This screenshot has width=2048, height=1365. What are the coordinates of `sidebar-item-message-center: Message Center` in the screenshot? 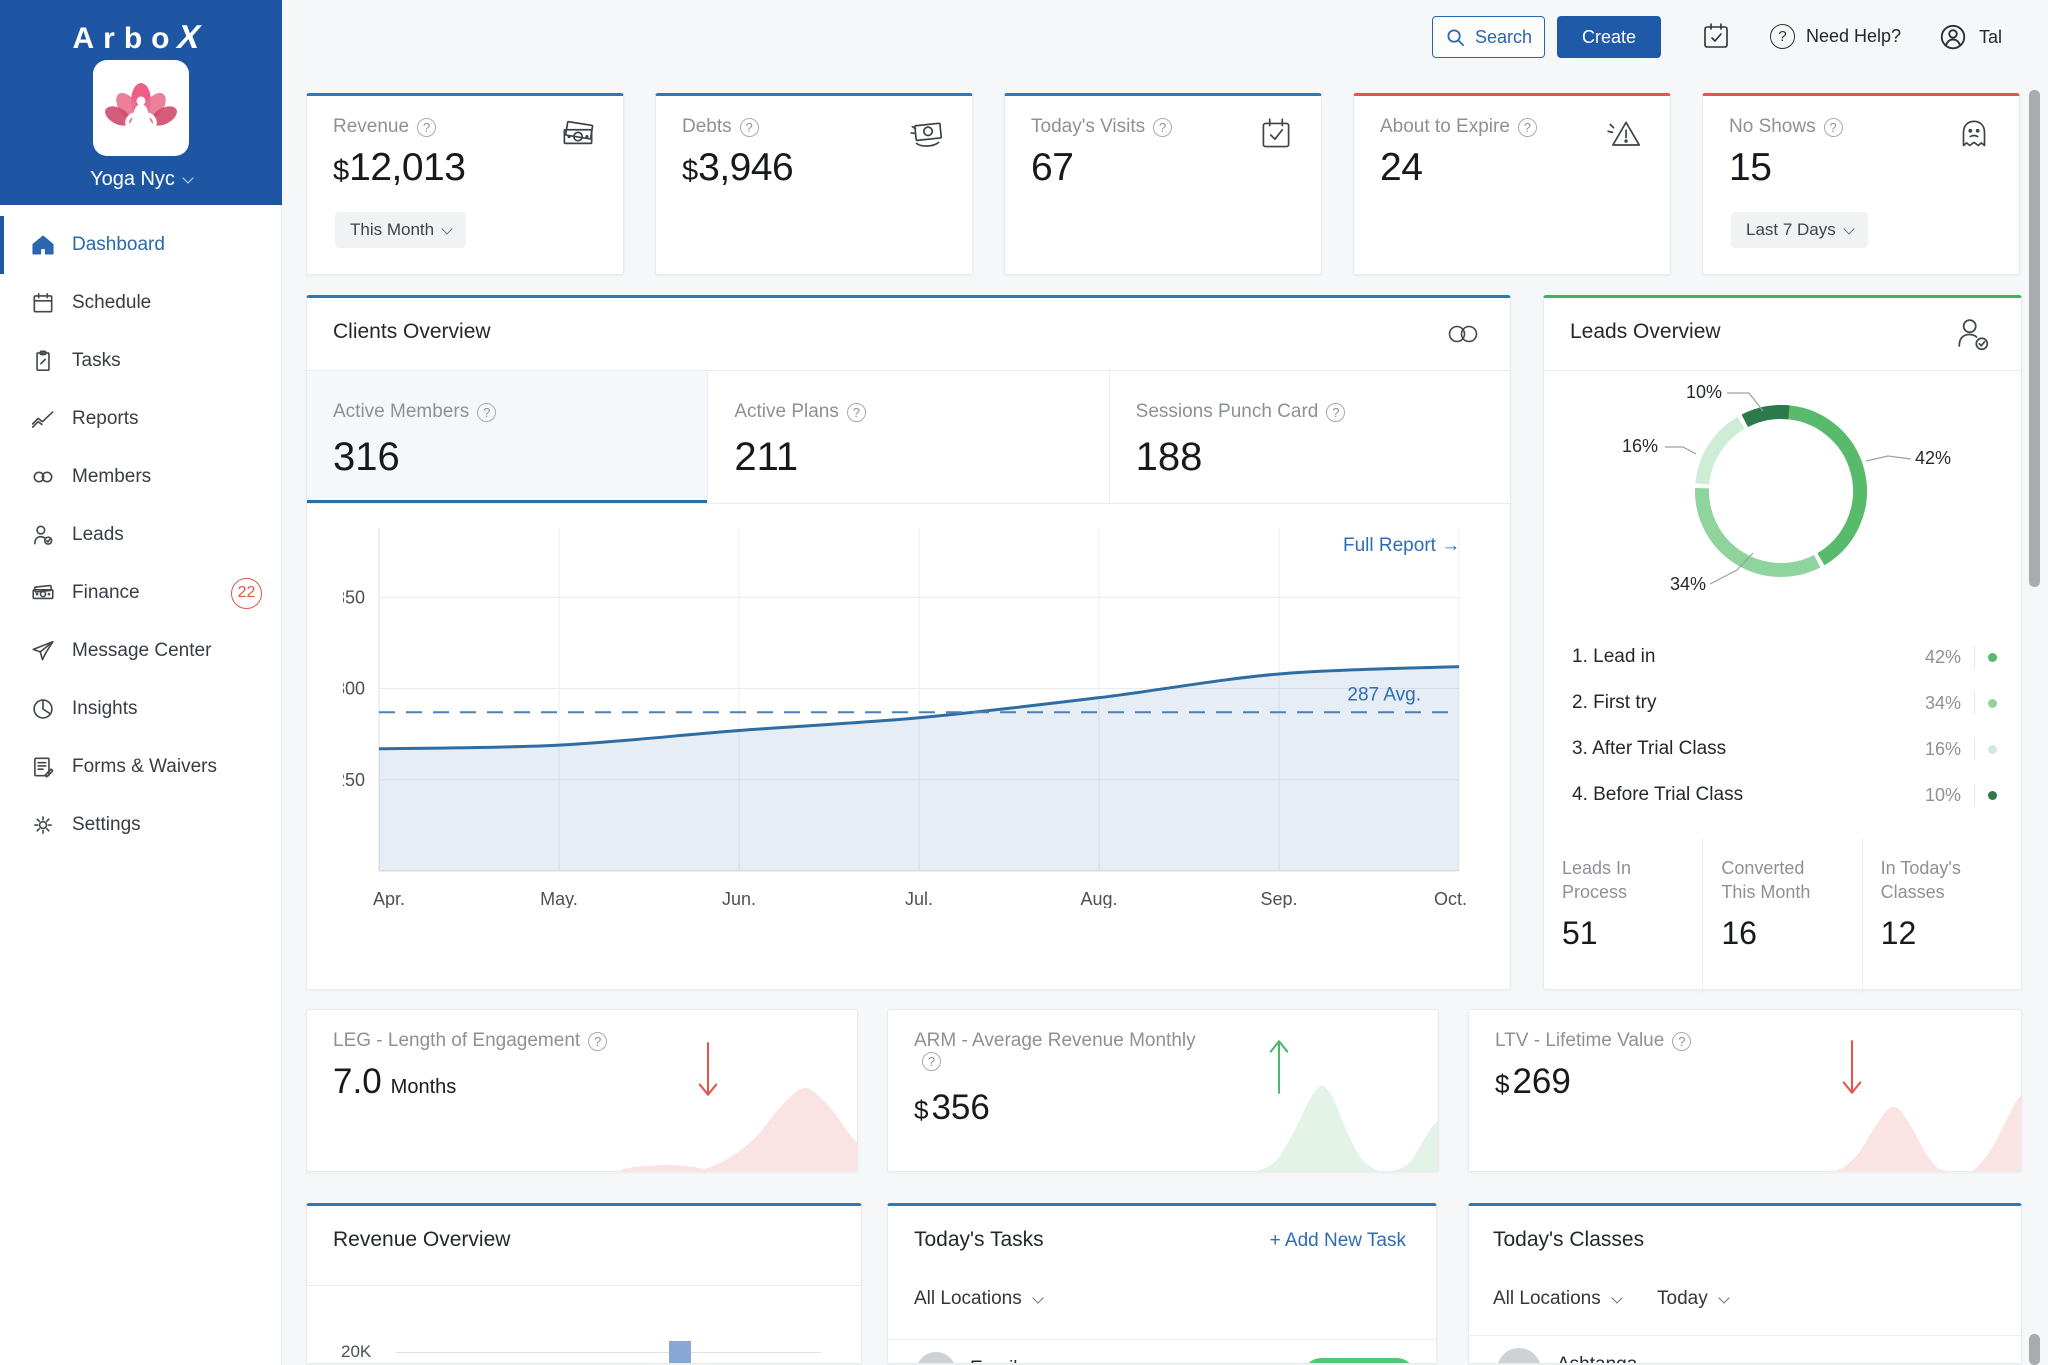 It's located at (141, 651).